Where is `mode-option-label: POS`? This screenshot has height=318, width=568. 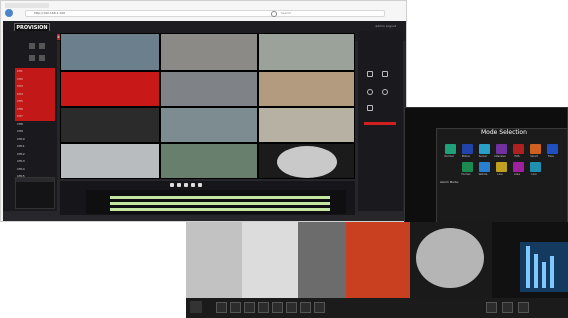 mode-option-label: POS is located at coordinates (517, 156).